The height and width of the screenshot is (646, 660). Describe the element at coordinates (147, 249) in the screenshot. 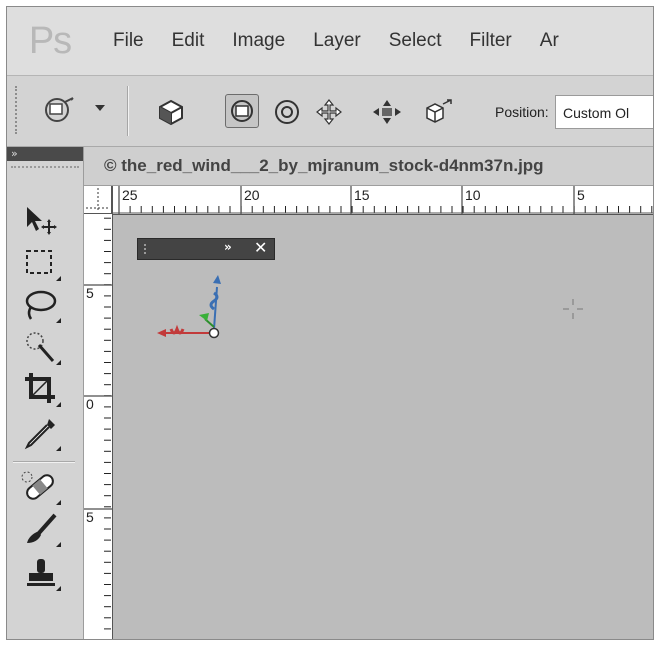

I see `widget-grip` at that location.